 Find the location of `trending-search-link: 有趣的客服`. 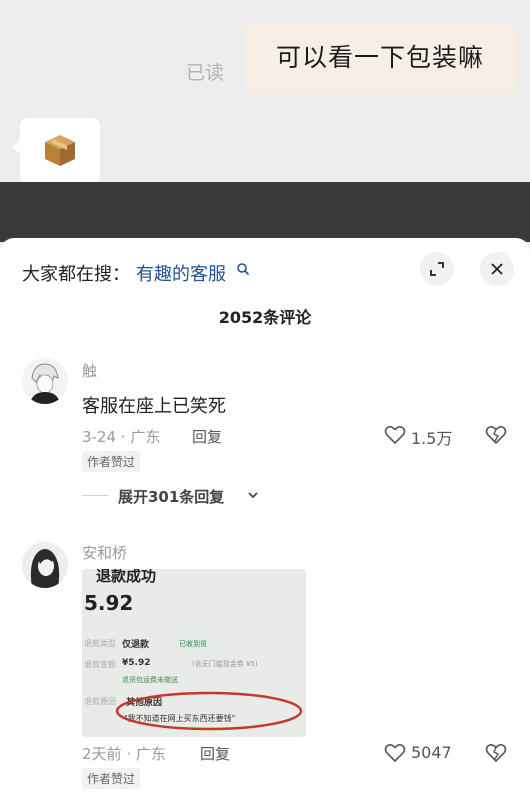

trending-search-link: 有趣的客服 is located at coordinates (181, 273).